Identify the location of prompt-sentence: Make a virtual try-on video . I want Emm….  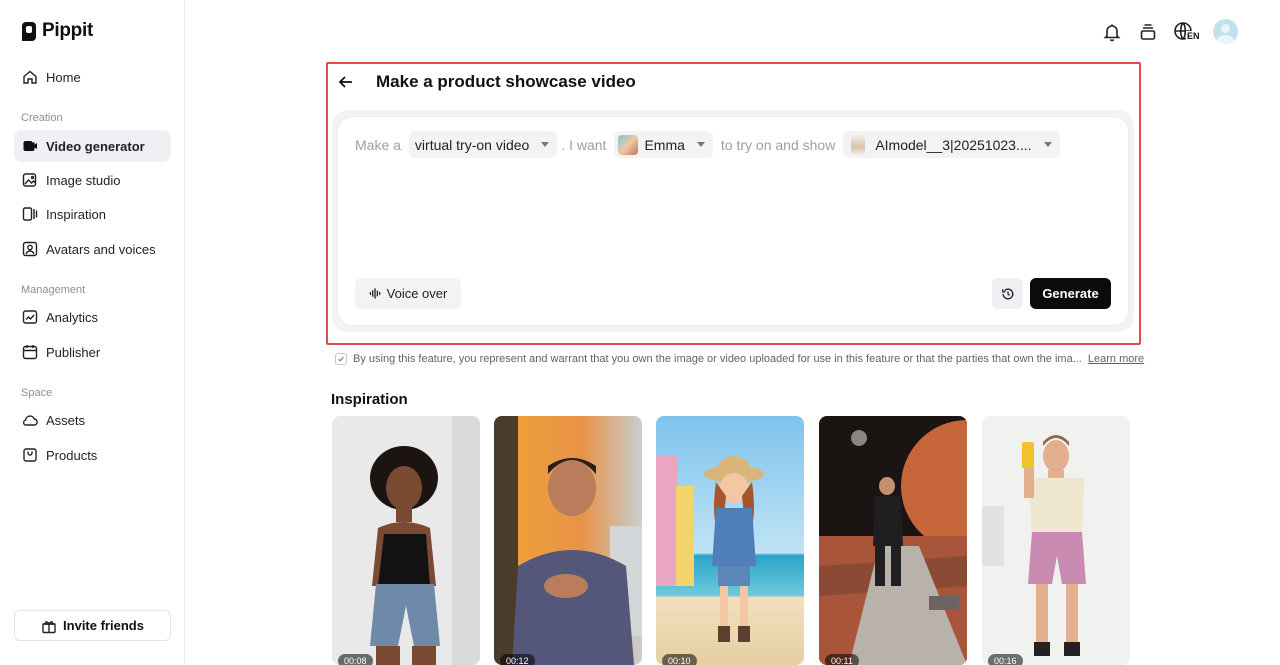
(707, 144).